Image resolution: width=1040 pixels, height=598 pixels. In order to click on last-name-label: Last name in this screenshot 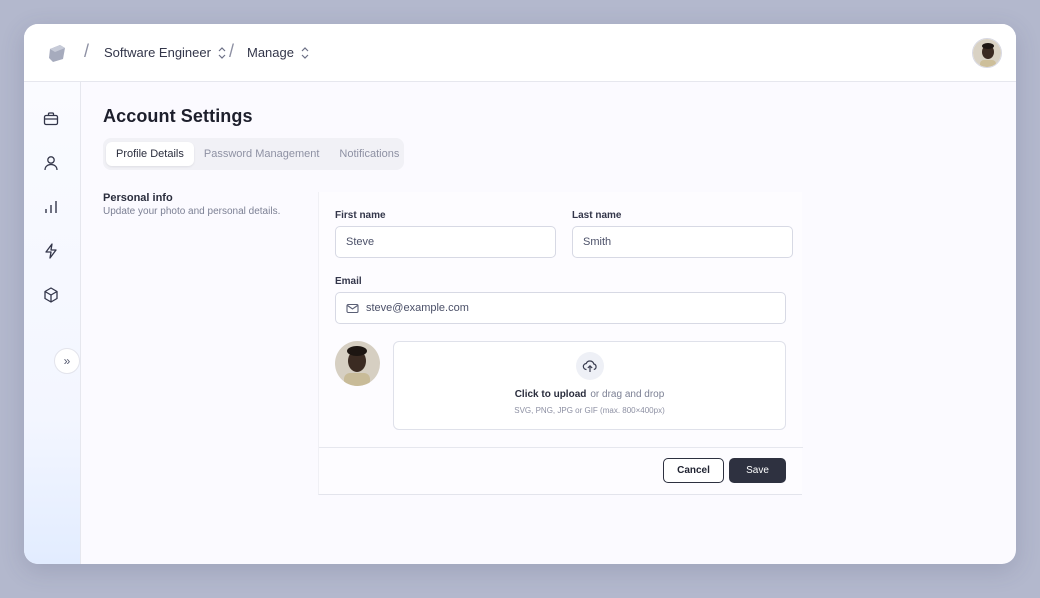, I will do `click(597, 215)`.